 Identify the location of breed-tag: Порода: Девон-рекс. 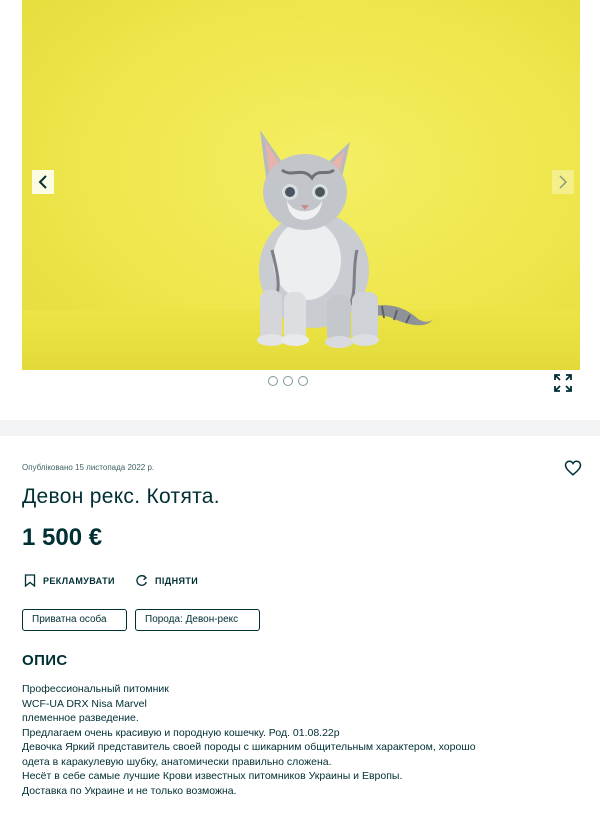
(197, 620).